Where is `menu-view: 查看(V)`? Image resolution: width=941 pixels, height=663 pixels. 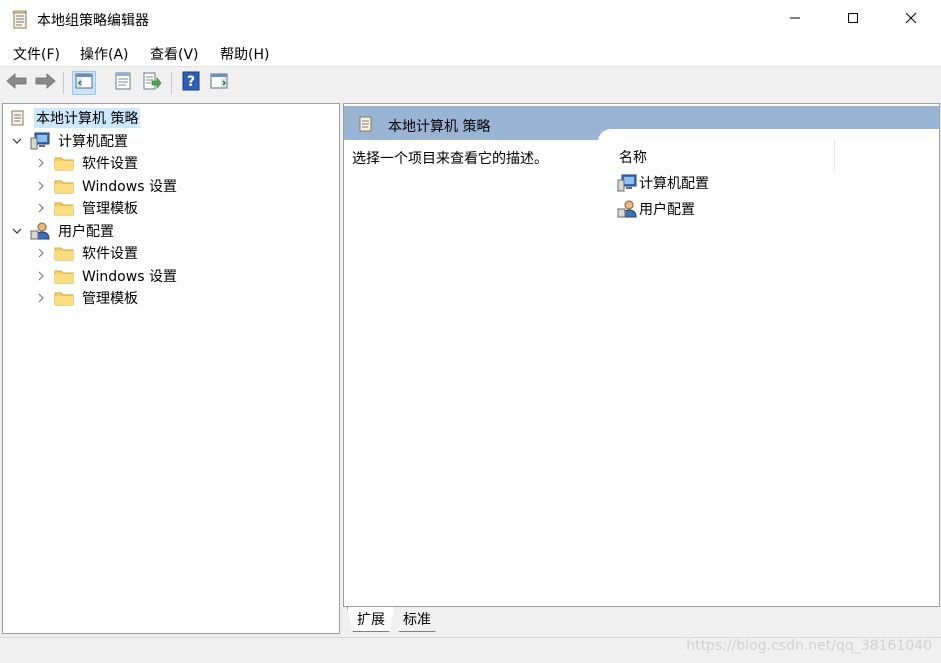 menu-view: 查看(V) is located at coordinates (174, 54).